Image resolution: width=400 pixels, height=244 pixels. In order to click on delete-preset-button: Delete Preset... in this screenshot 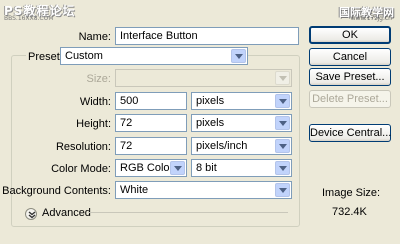, I will do `click(350, 99)`.